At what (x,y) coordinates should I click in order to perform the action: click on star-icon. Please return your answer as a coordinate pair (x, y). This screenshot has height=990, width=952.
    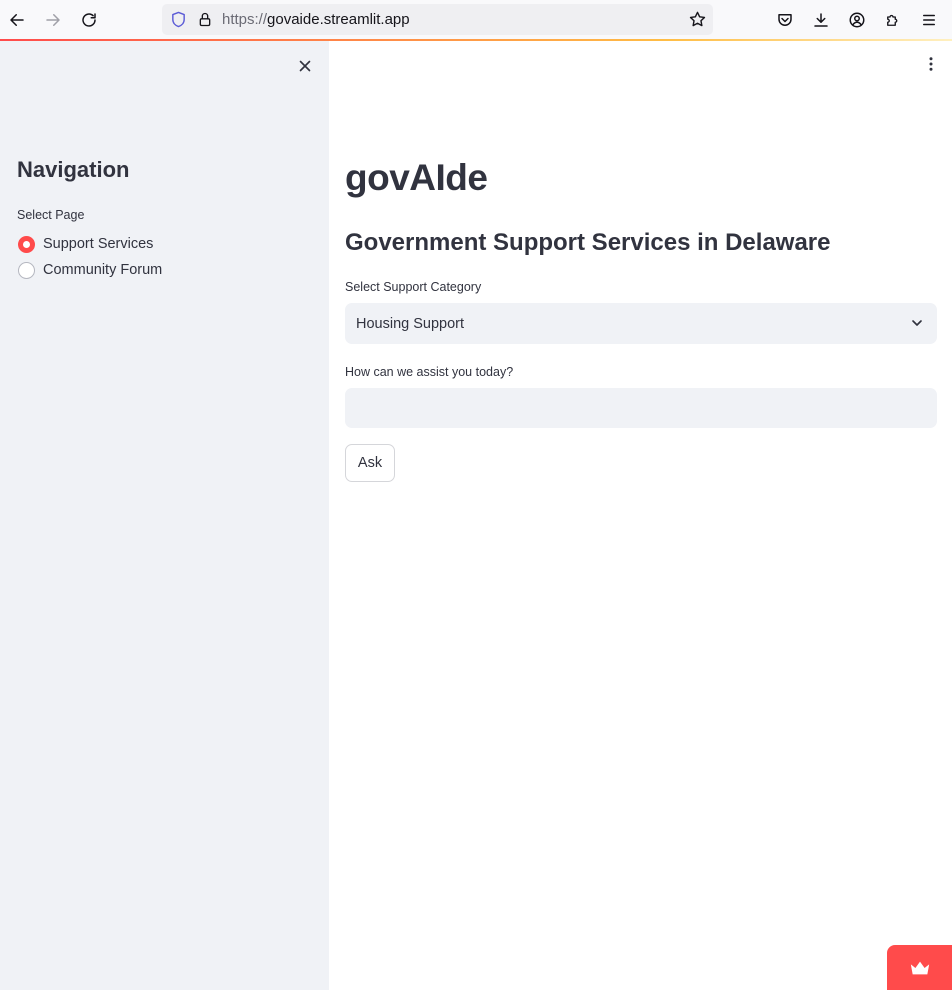
    Looking at the image, I should click on (697, 19).